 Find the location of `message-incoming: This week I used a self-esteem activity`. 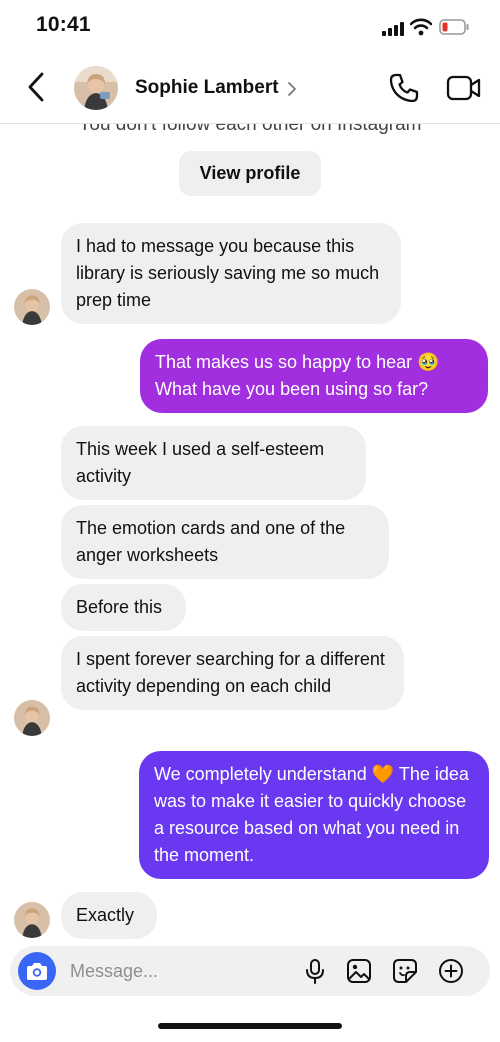

message-incoming: This week I used a self-esteem activity is located at coordinates (213, 463).